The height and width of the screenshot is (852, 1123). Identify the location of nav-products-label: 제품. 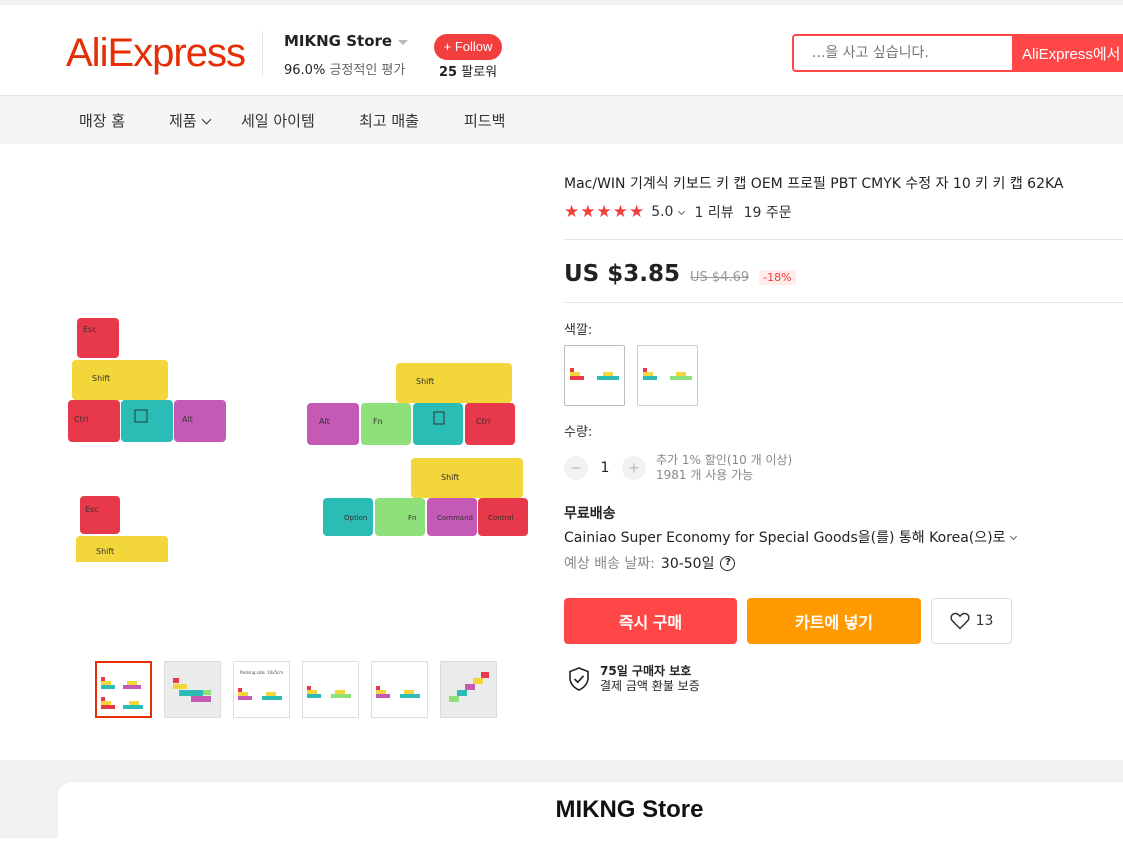
(183, 121).